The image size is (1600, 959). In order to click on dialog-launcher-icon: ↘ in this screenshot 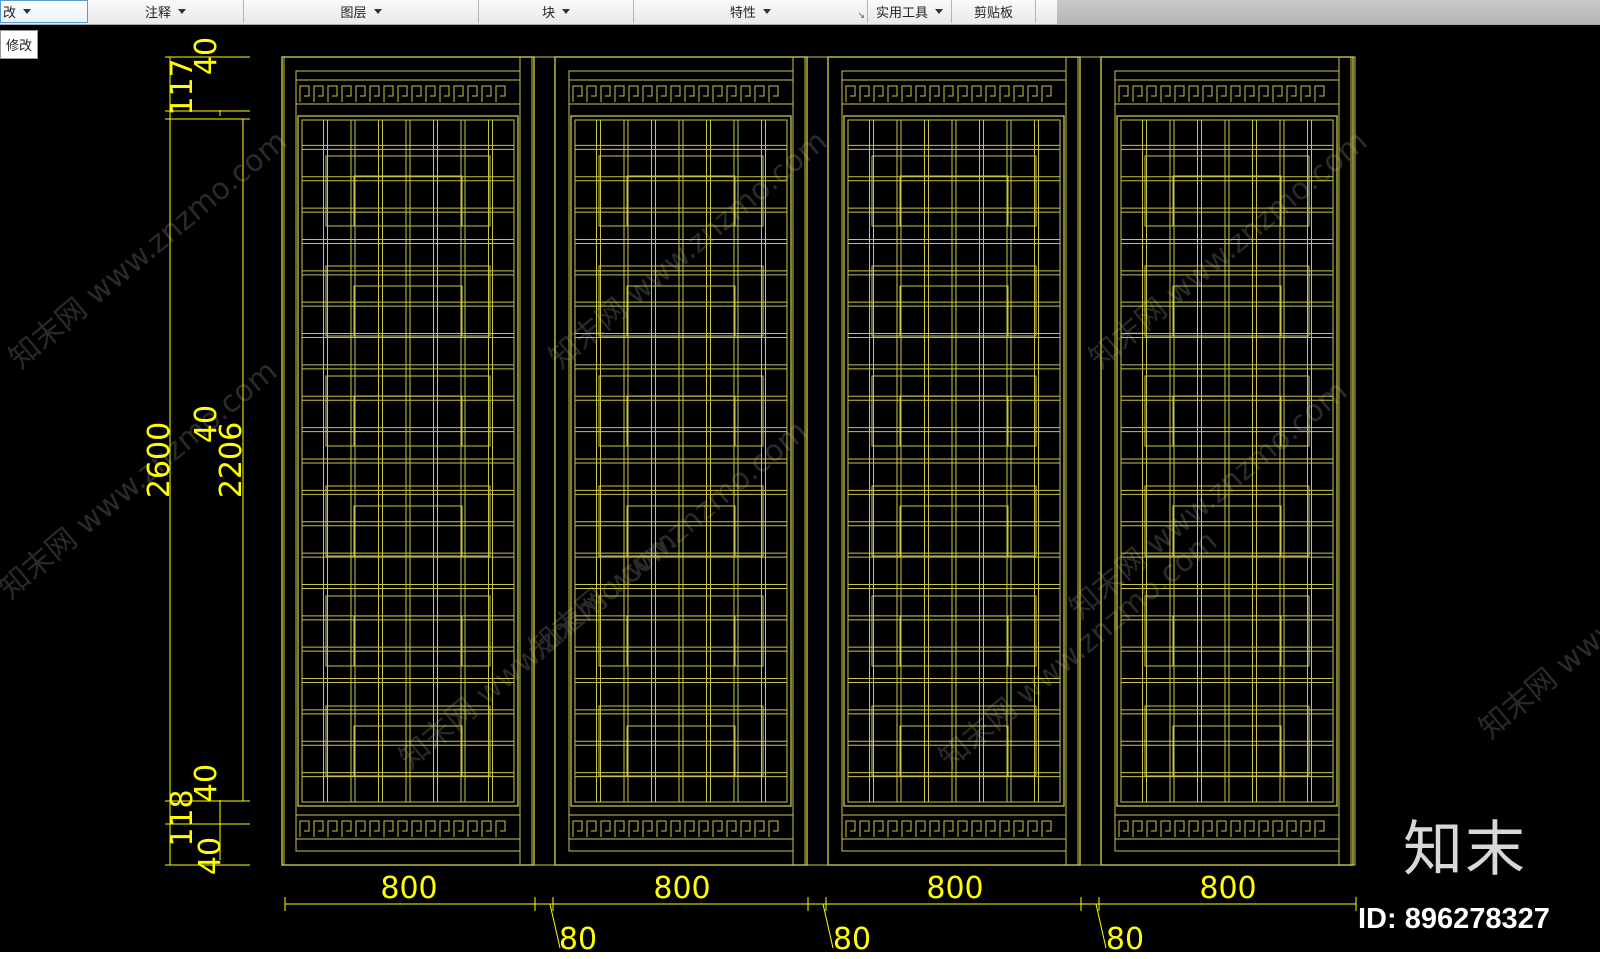, I will do `click(861, 16)`.